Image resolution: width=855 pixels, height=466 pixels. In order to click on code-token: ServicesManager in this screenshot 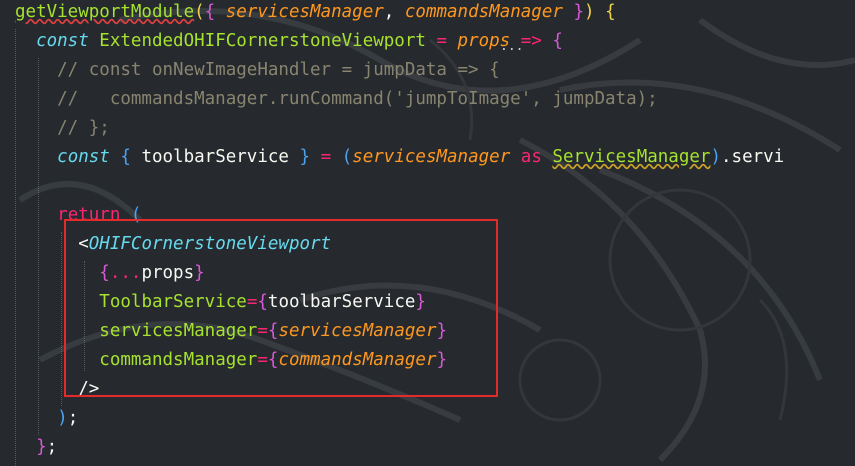, I will do `click(631, 157)`.